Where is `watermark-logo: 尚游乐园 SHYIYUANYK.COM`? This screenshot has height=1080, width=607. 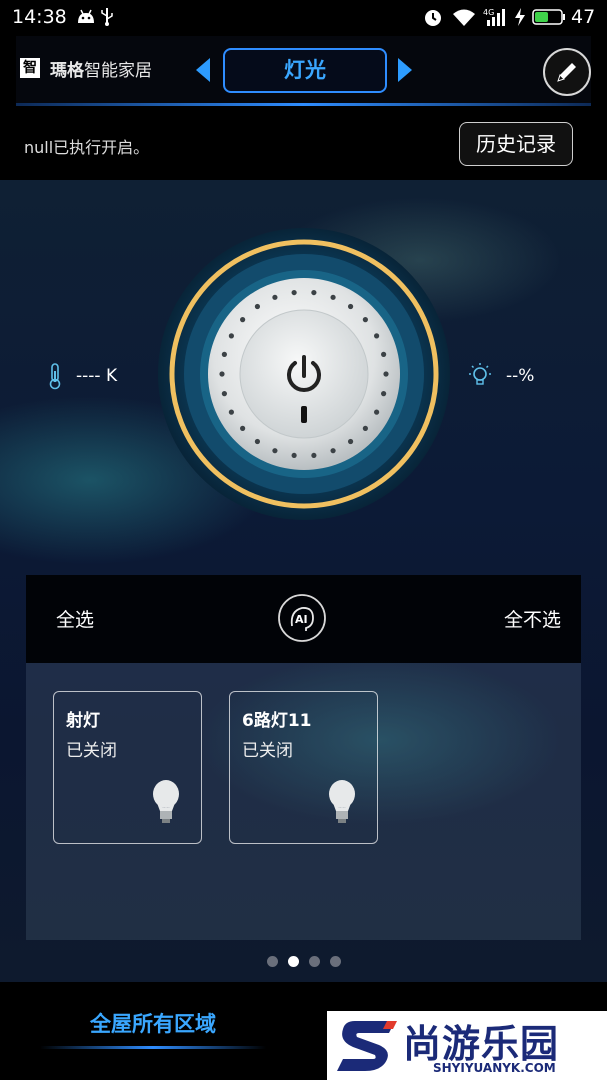 watermark-logo: 尚游乐园 SHYIYUANYK.COM is located at coordinates (467, 1045).